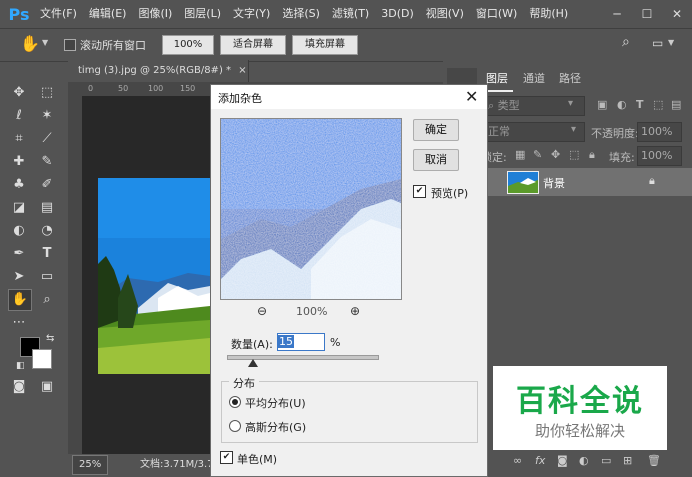 Image resolution: width=692 pixels, height=477 pixels. I want to click on menu-layer: 图层(L), so click(202, 14).